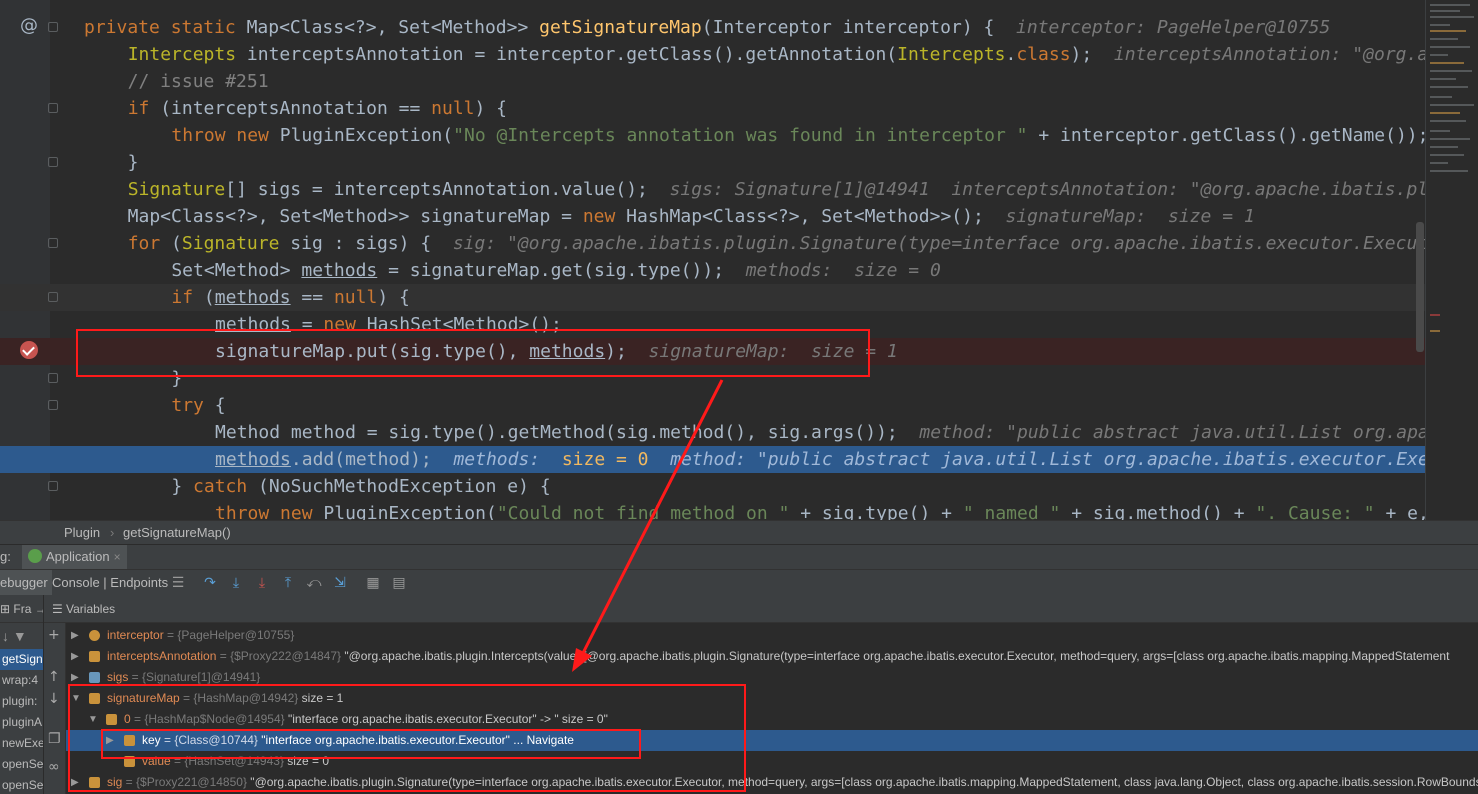 This screenshot has width=1478, height=794. Describe the element at coordinates (648, 525) in the screenshot. I see `annotation-arrow` at that location.